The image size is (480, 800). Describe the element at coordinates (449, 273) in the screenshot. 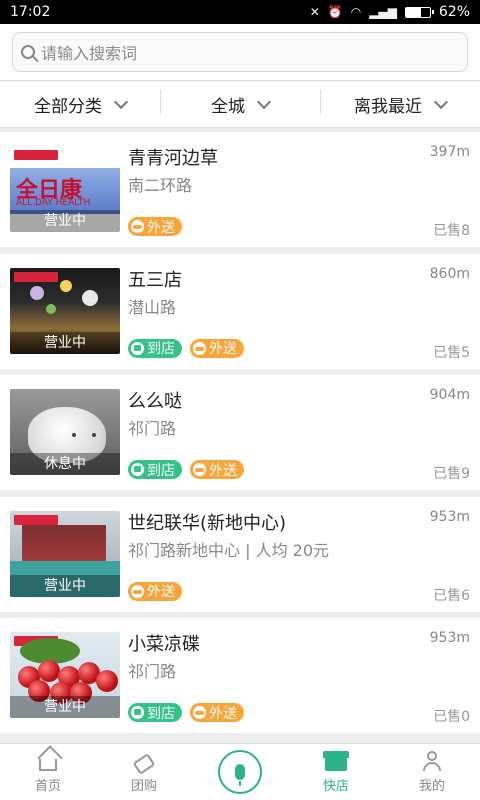

I see `store-distance: 860m` at that location.